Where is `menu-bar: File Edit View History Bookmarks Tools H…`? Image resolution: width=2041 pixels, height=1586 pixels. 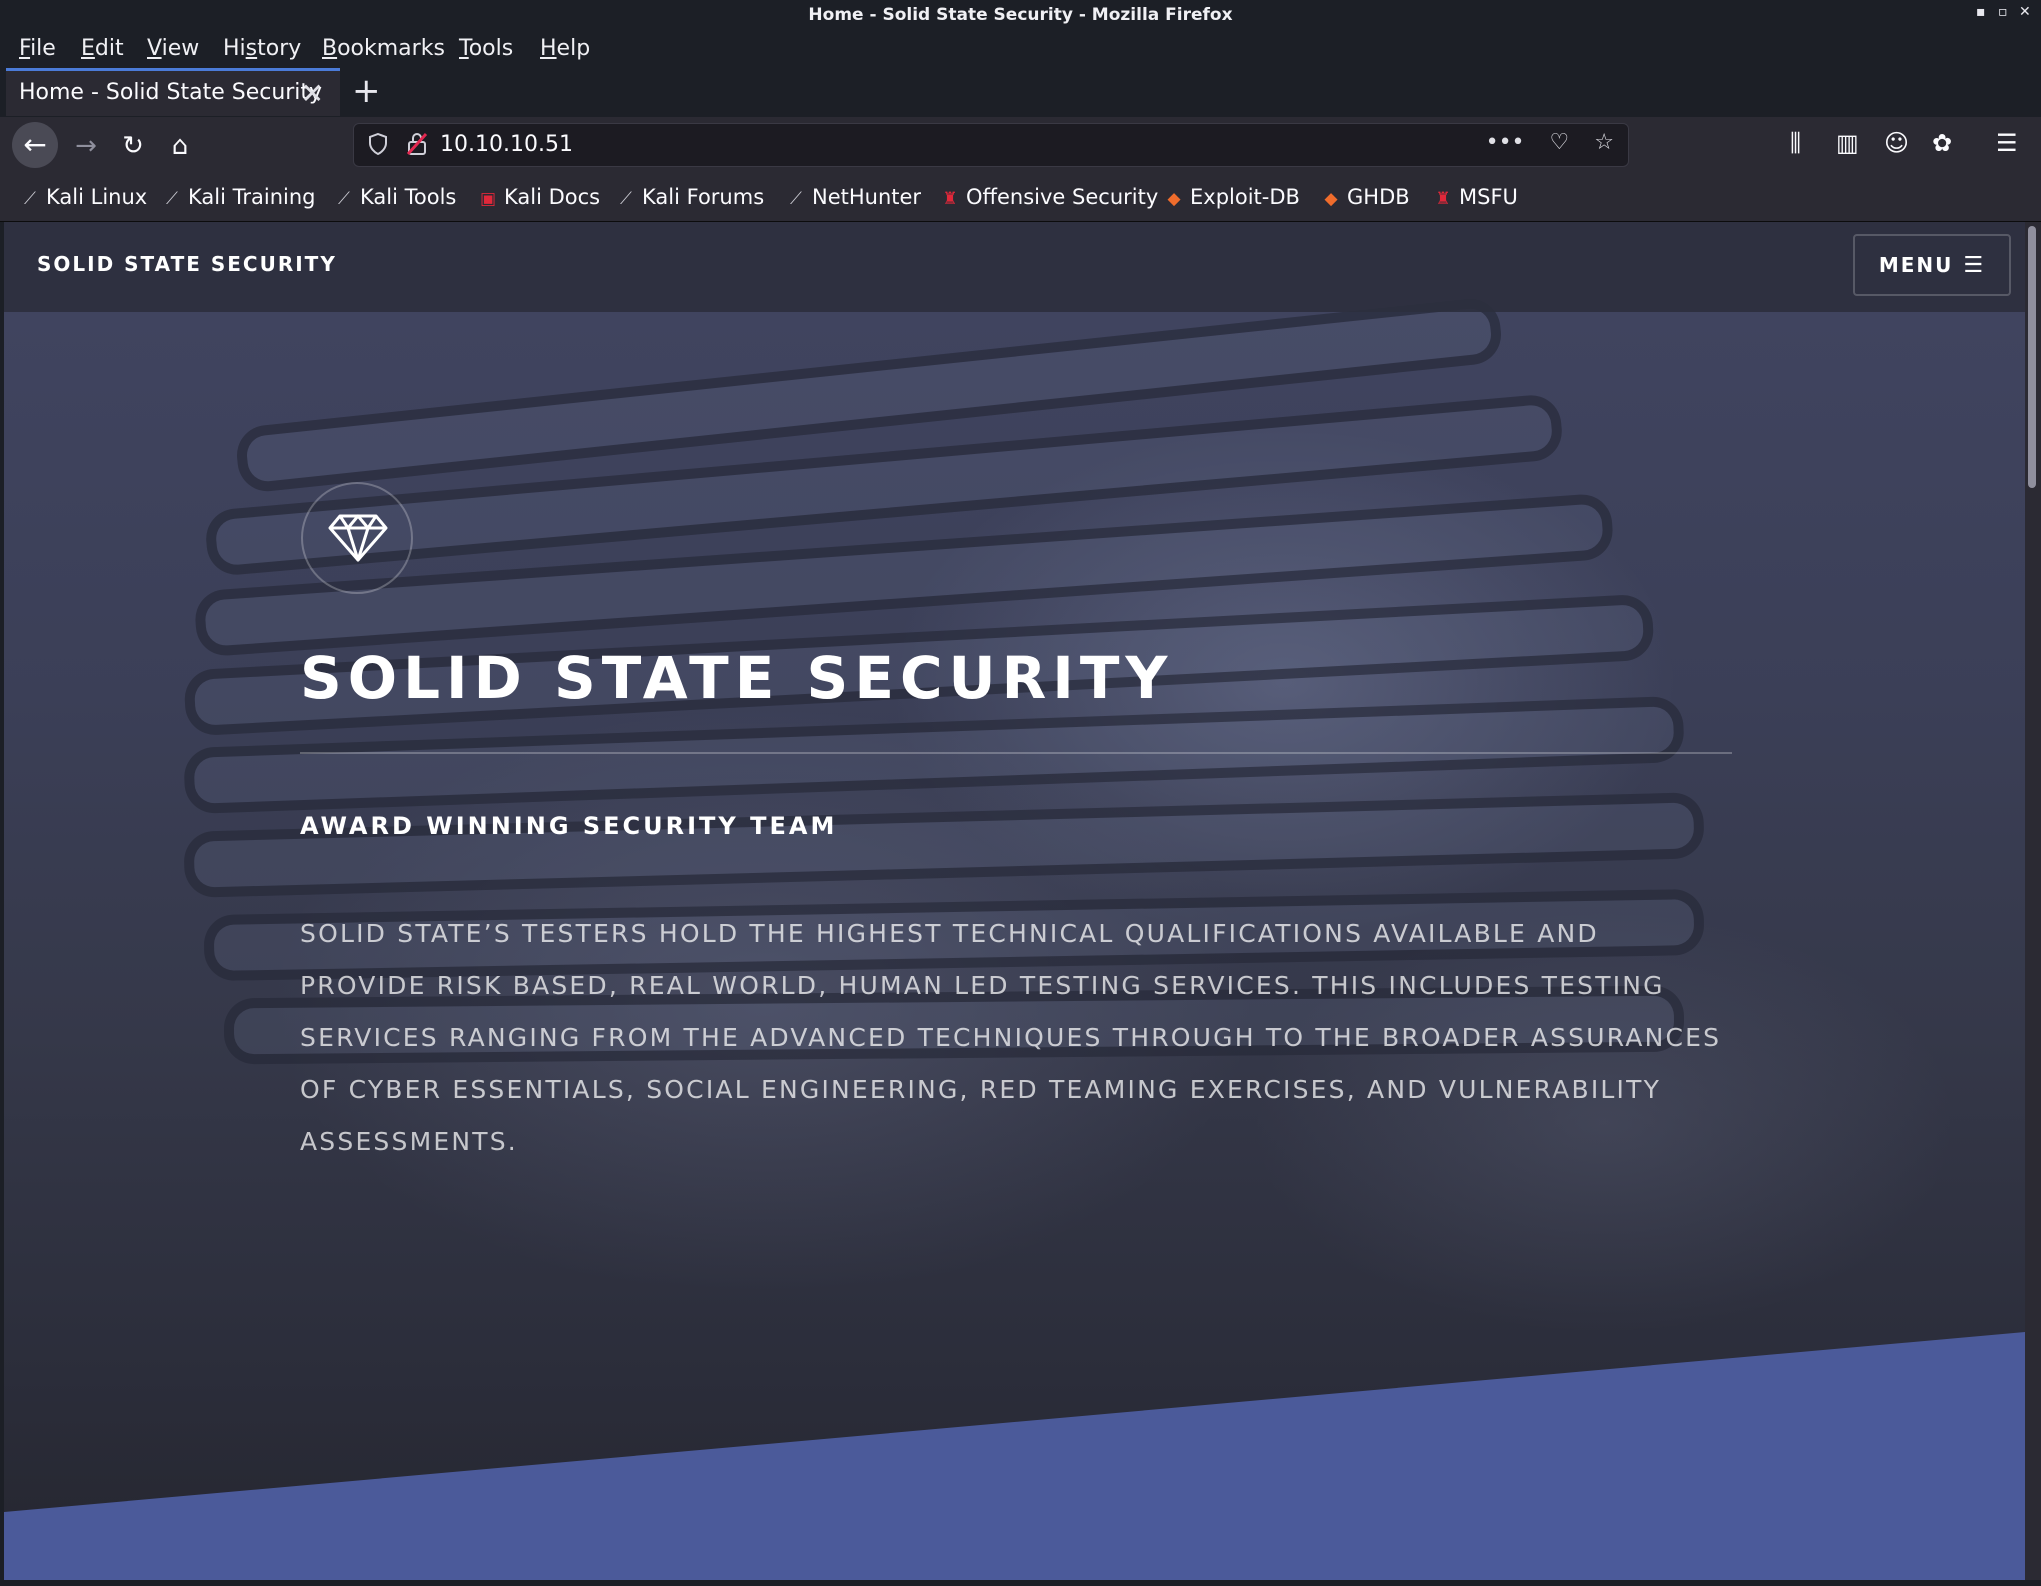
menu-bar: File Edit View History Bookmarks Tools H… is located at coordinates (1020, 49).